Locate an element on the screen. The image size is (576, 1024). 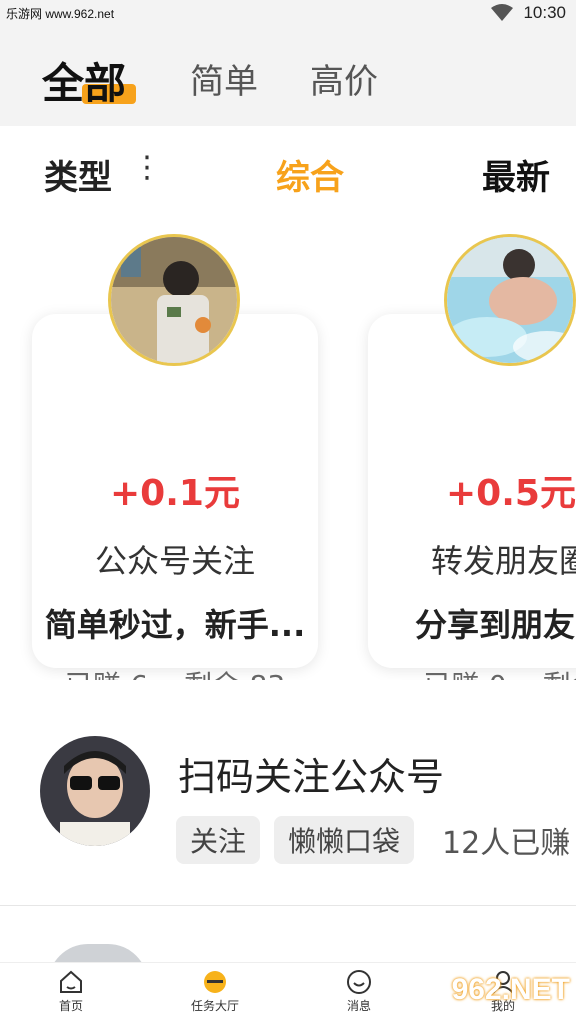
nav-label: 任务大厅 is located at coordinates (214, 1006).